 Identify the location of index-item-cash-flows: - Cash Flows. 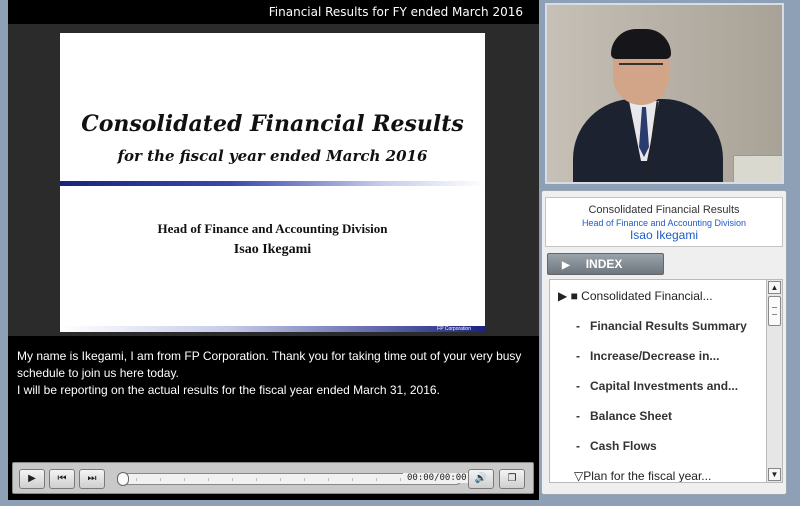
(616, 446).